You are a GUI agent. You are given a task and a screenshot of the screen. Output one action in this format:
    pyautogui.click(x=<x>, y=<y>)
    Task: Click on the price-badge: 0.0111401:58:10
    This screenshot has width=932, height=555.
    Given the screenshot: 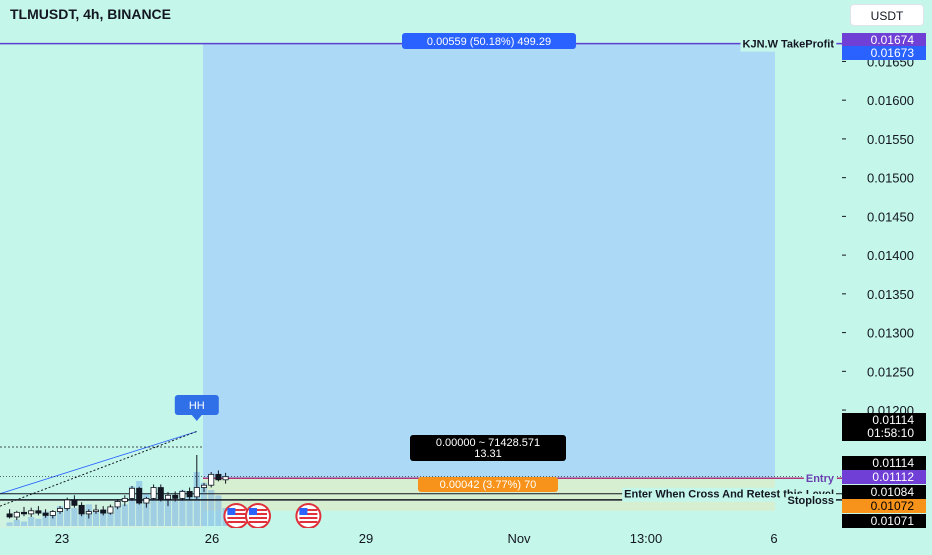 What is the action you would take?
    pyautogui.click(x=884, y=427)
    